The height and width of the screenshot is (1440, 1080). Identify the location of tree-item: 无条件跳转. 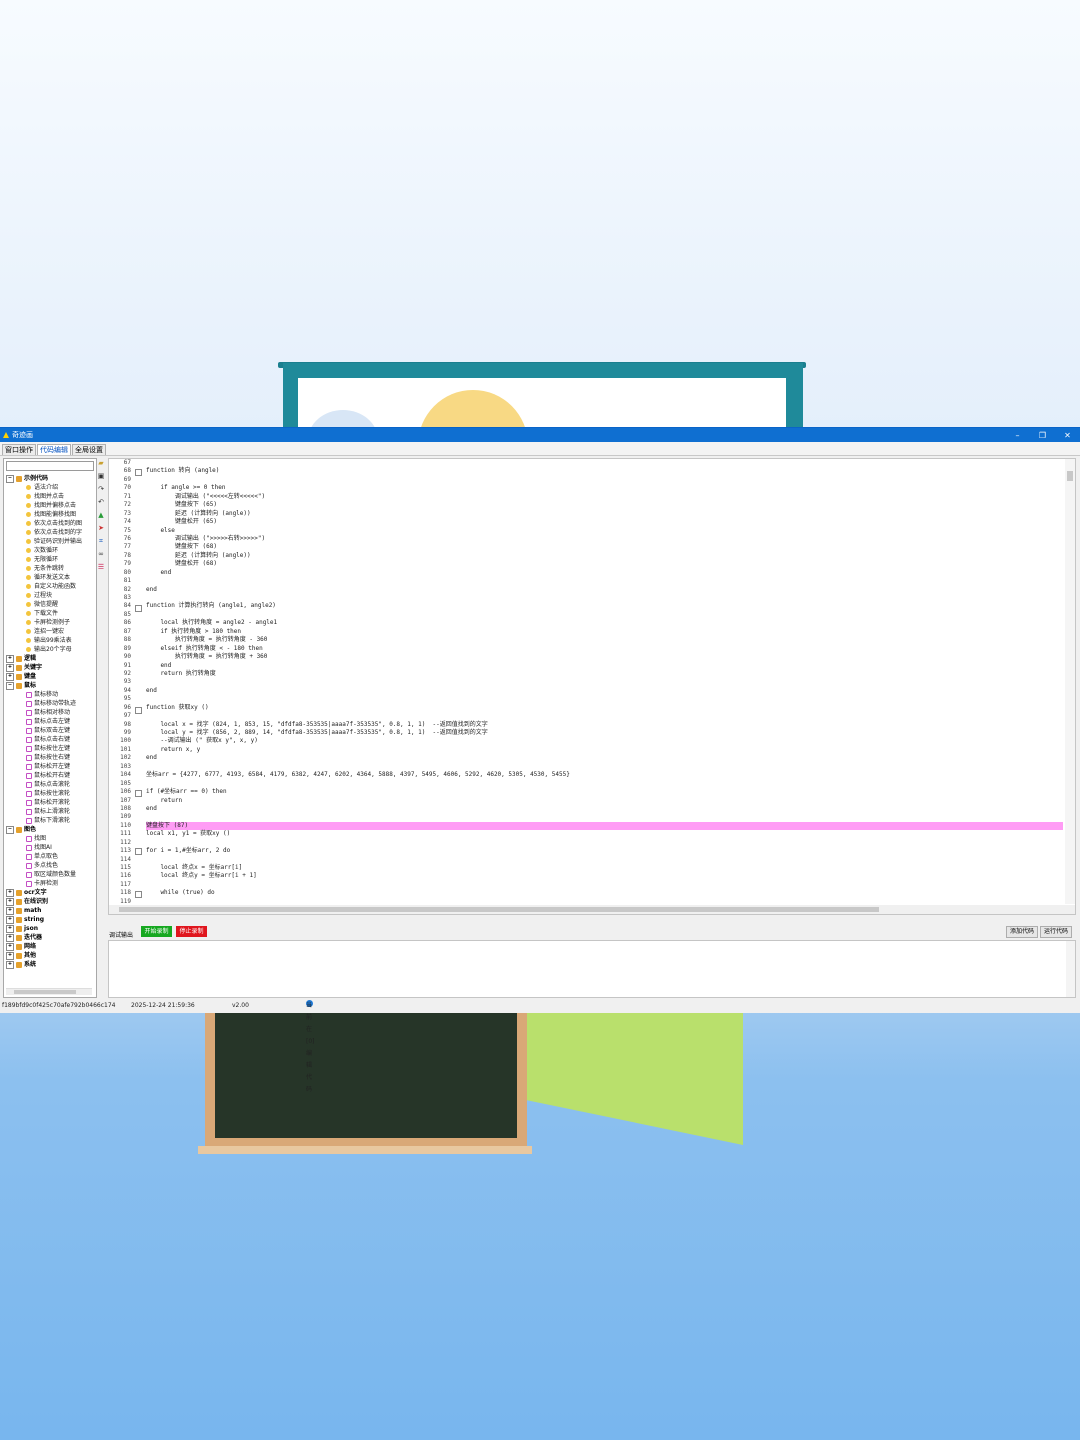
(50, 568).